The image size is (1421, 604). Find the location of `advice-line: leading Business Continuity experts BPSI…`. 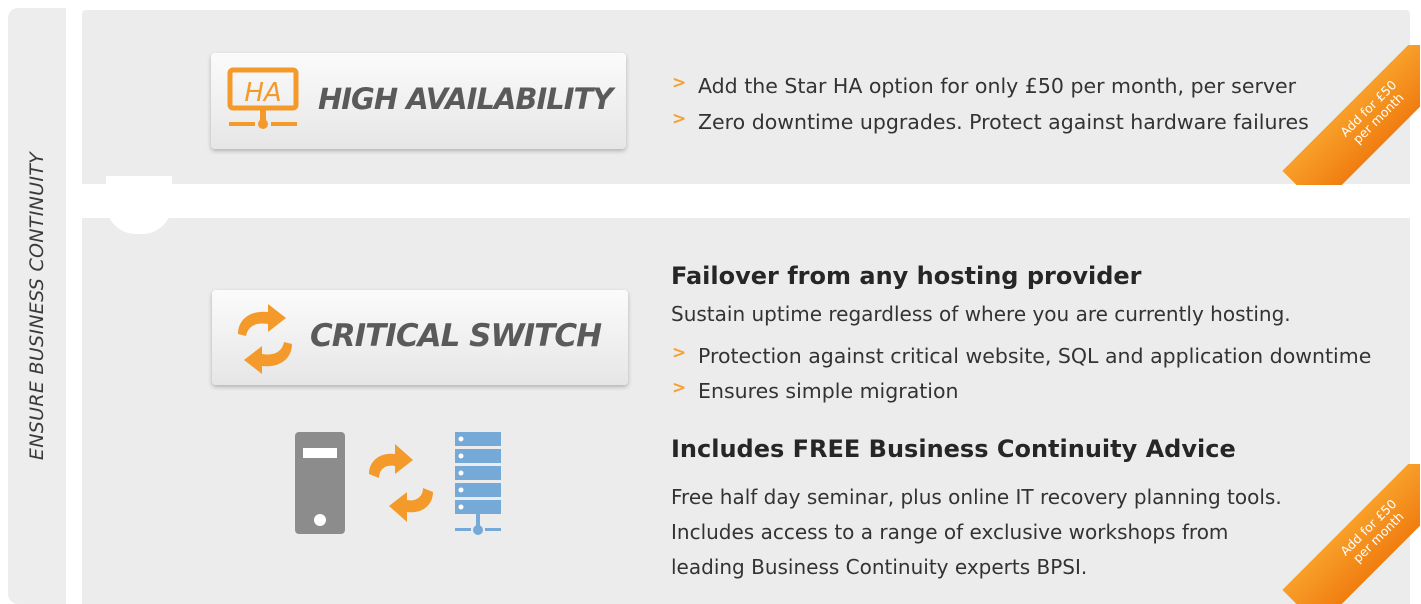

advice-line: leading Business Continuity experts BPSI… is located at coordinates (879, 567).